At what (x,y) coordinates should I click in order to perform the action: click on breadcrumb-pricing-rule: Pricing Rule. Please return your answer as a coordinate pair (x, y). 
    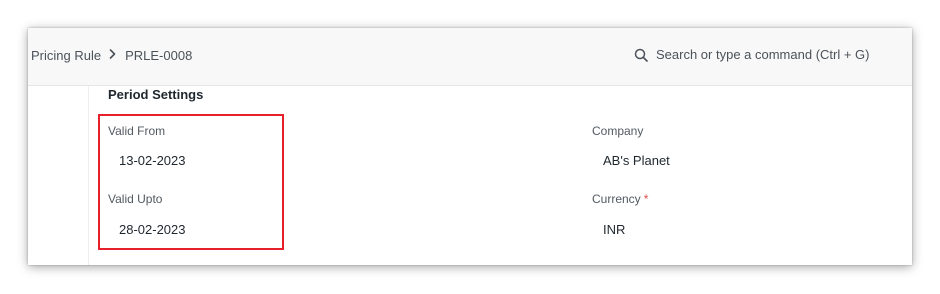
    Looking at the image, I should click on (66, 55).